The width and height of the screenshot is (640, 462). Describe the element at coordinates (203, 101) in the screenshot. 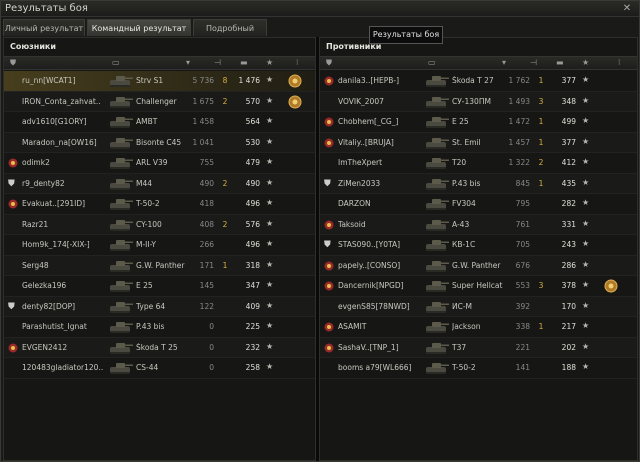

I see `experience-value: 1 675` at that location.